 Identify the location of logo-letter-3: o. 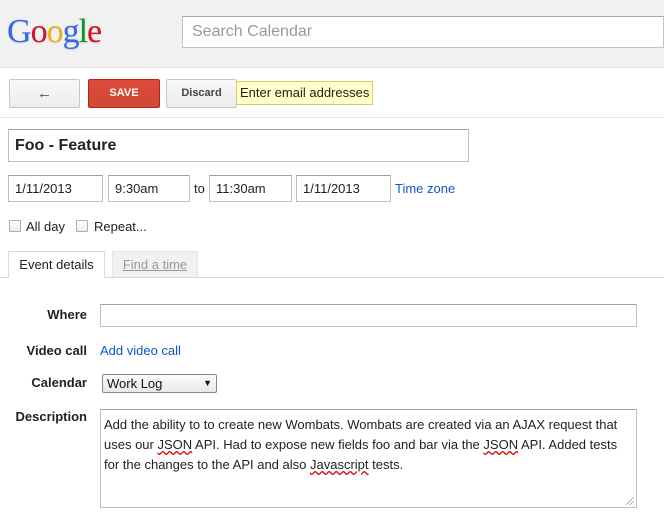
(55, 31).